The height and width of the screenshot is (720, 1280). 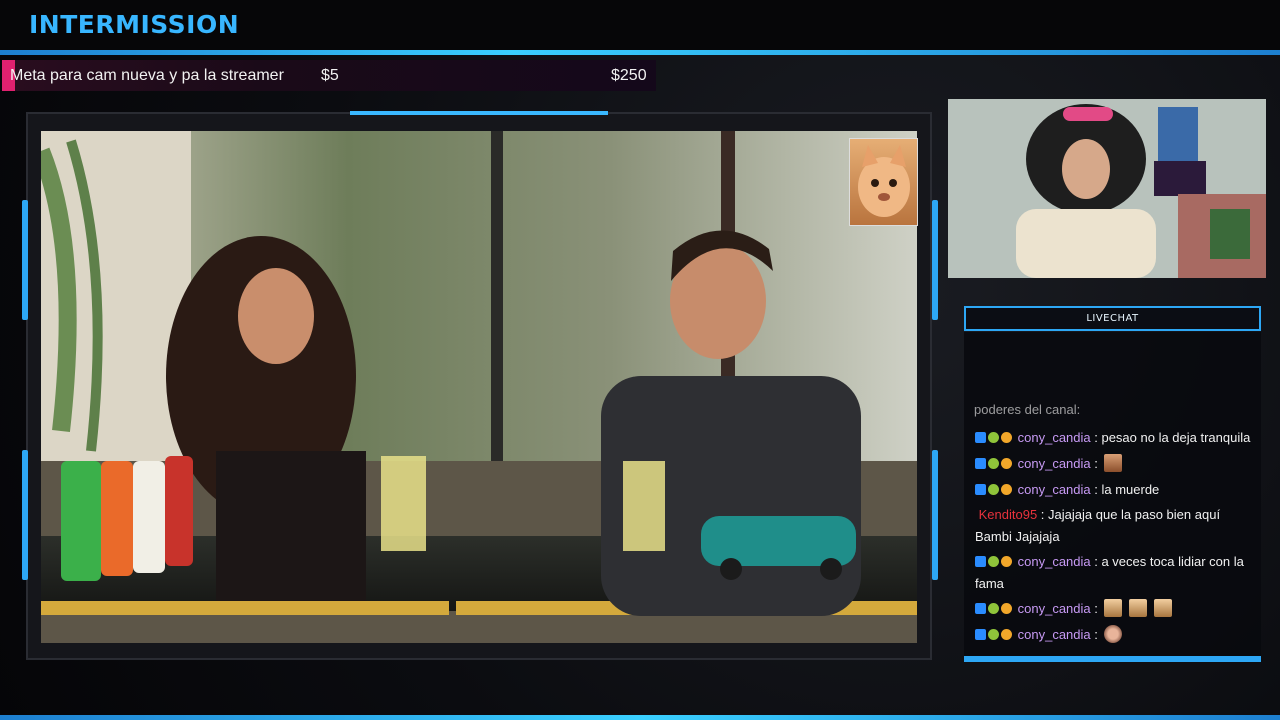 I want to click on face-emote, so click(x=1113, y=463).